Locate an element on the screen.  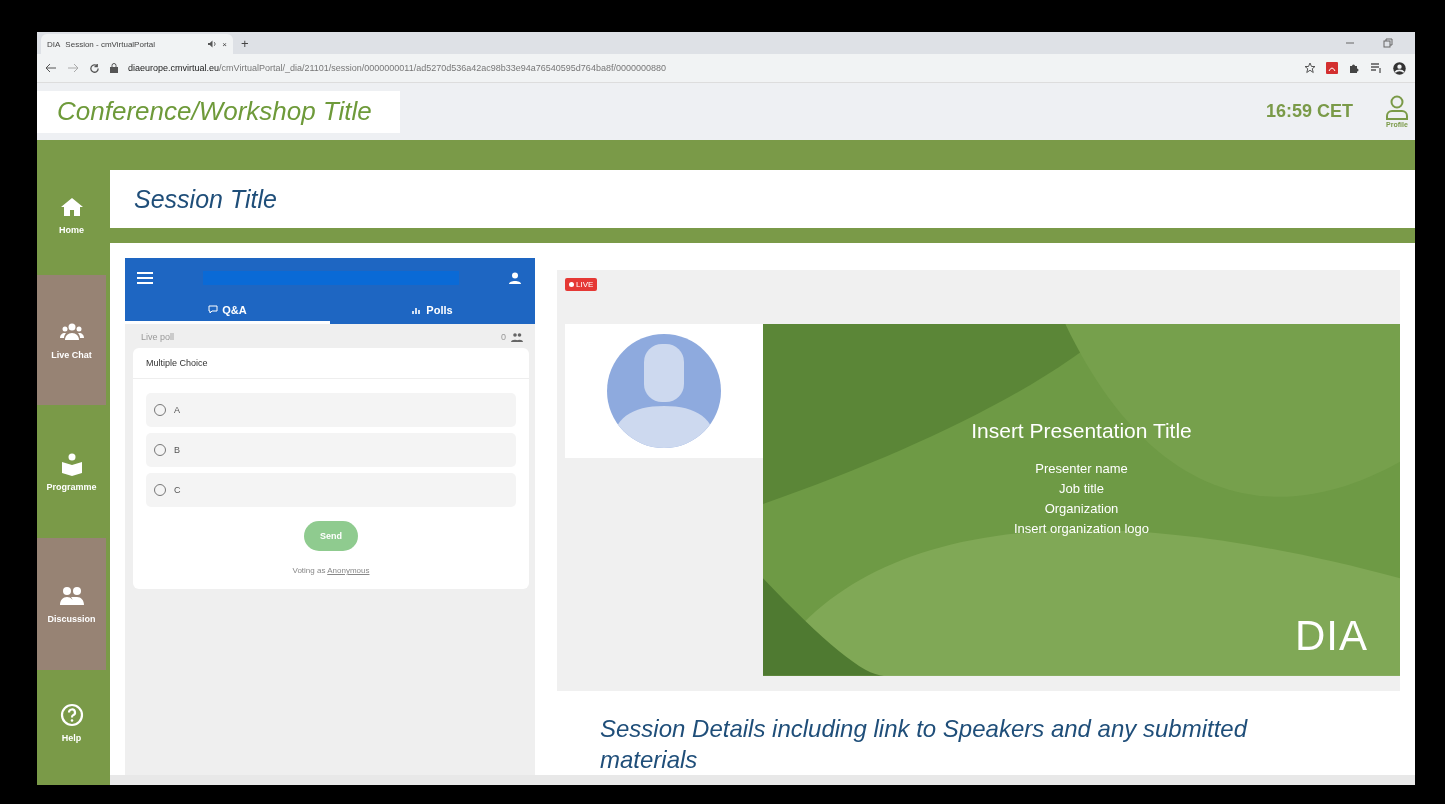
clock-time: 16:59 CET is located at coordinates (1309, 111).